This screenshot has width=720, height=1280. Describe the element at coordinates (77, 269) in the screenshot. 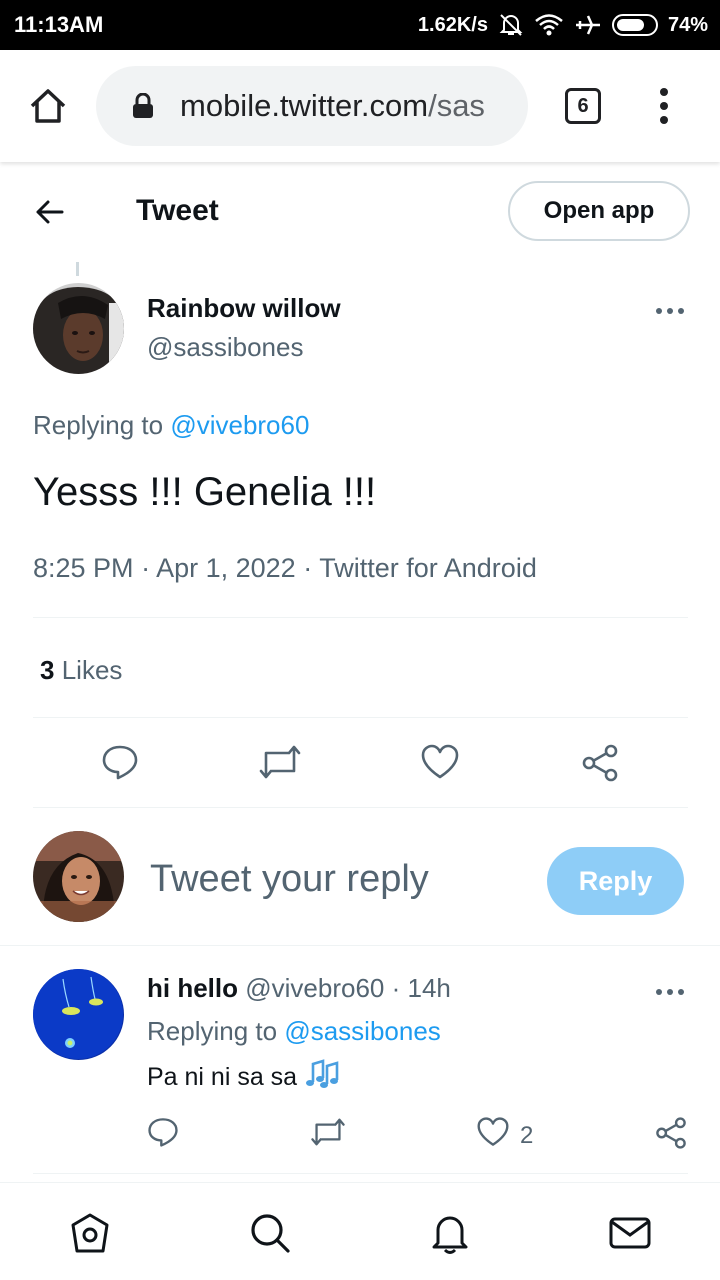

I see `thread-connector-line` at that location.